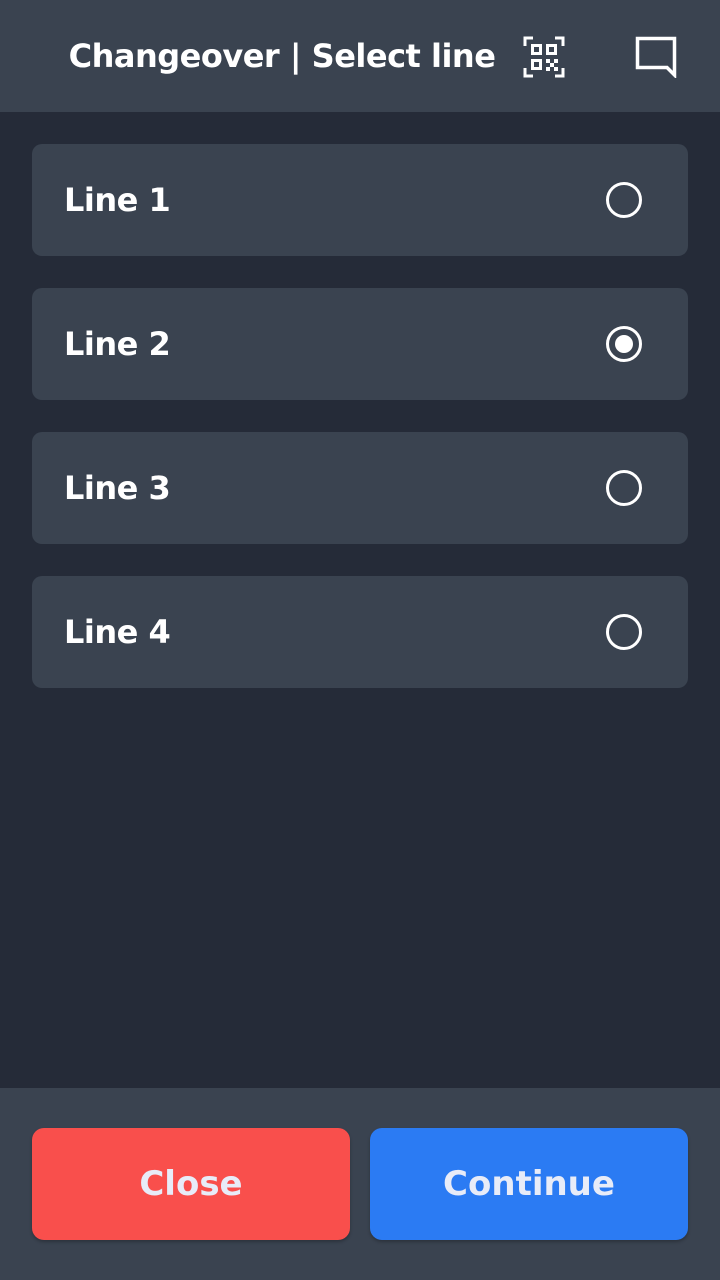  Describe the element at coordinates (529, 1184) in the screenshot. I see `continue-button: Continue` at that location.